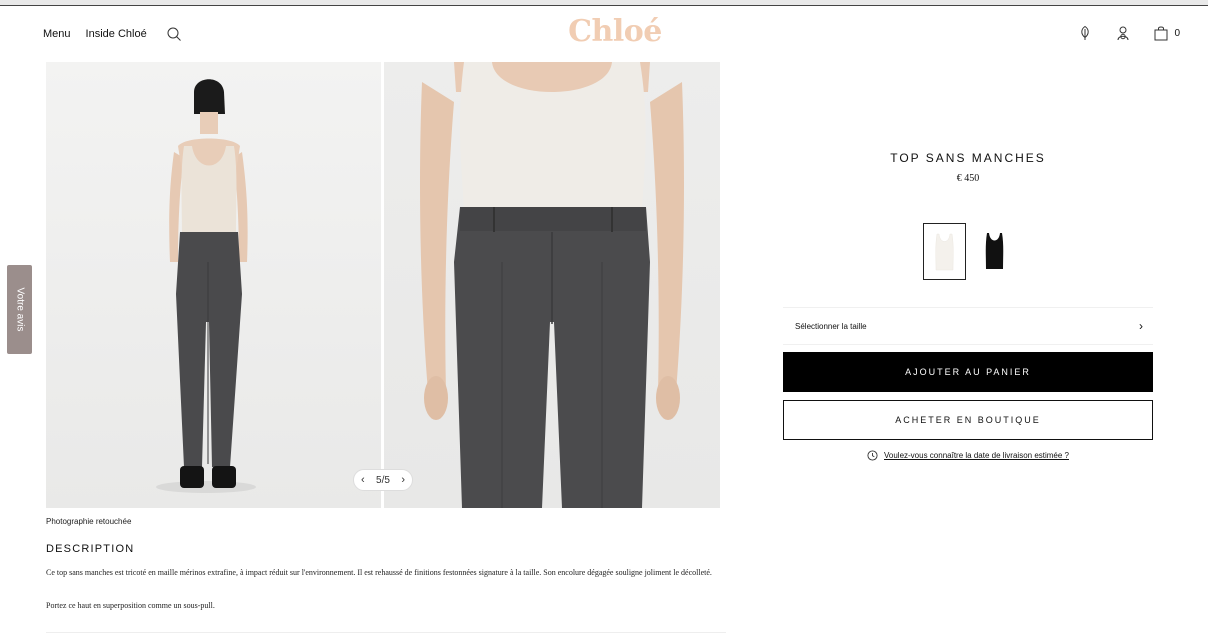 Image resolution: width=1208 pixels, height=640 pixels. What do you see at coordinates (872, 455) in the screenshot?
I see `clock-icon` at bounding box center [872, 455].